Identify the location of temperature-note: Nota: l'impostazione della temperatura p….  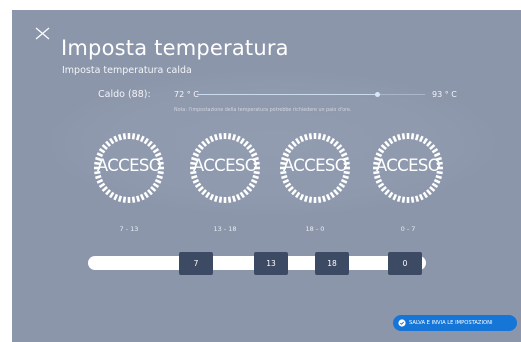
(263, 110).